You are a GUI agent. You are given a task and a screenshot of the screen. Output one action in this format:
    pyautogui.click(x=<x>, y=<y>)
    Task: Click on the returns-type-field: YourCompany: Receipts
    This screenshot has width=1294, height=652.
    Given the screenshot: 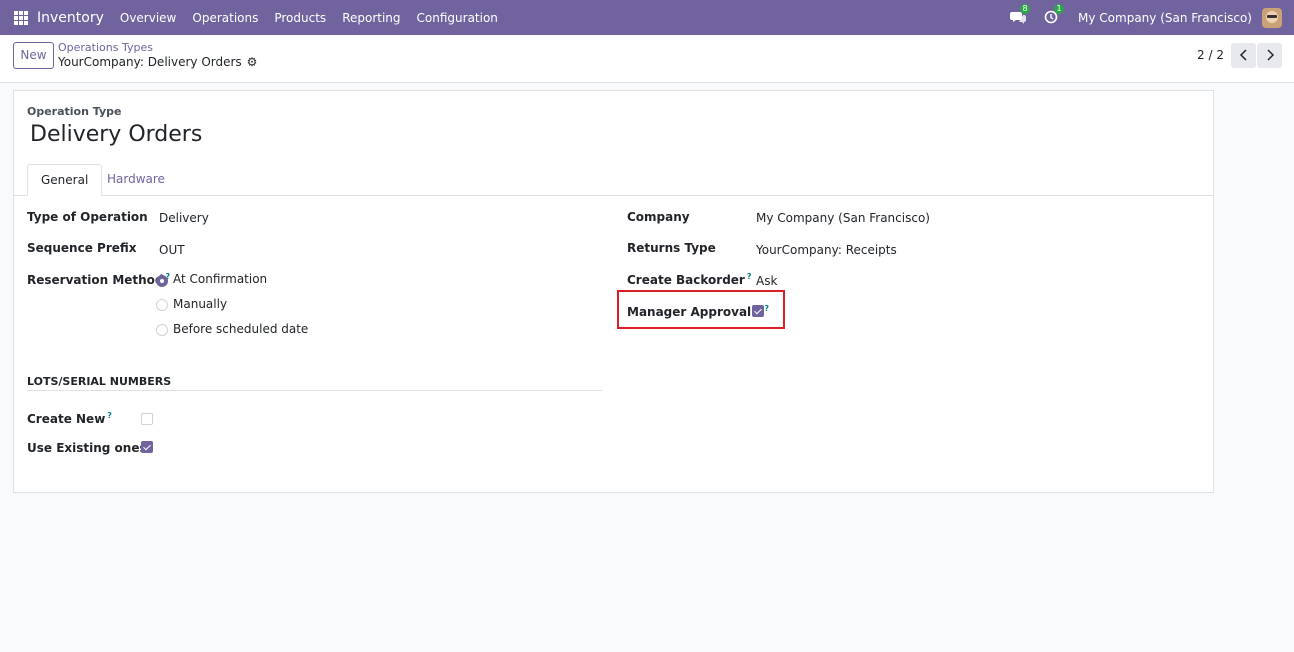 What is the action you would take?
    pyautogui.click(x=826, y=250)
    